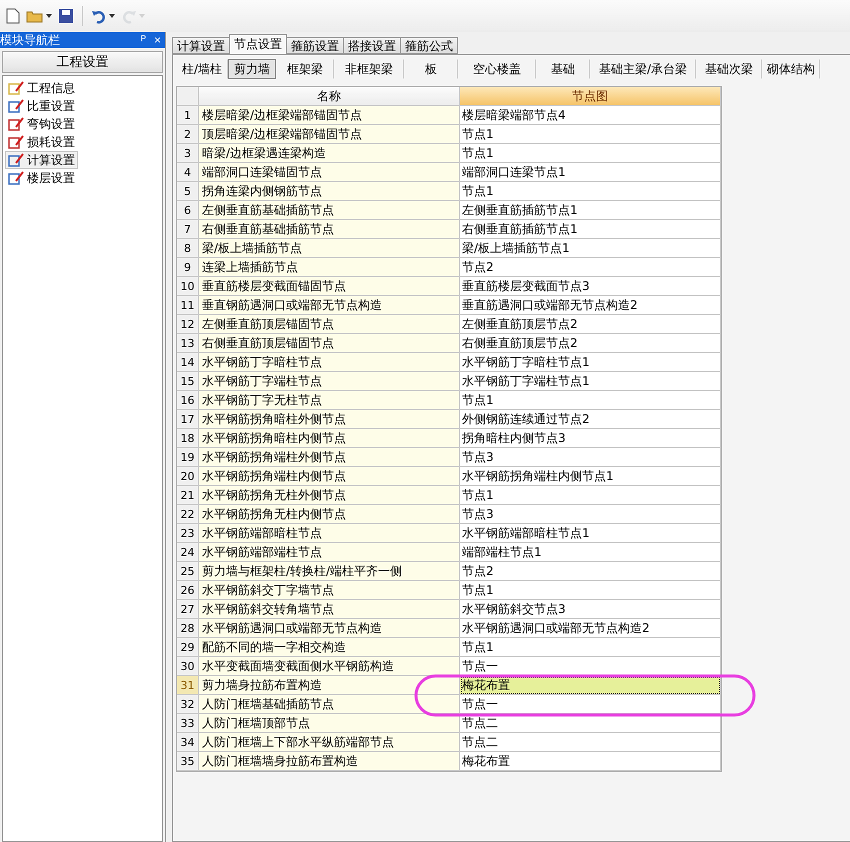 The width and height of the screenshot is (850, 842). What do you see at coordinates (143, 40) in the screenshot?
I see `pin-button: ᴾ` at bounding box center [143, 40].